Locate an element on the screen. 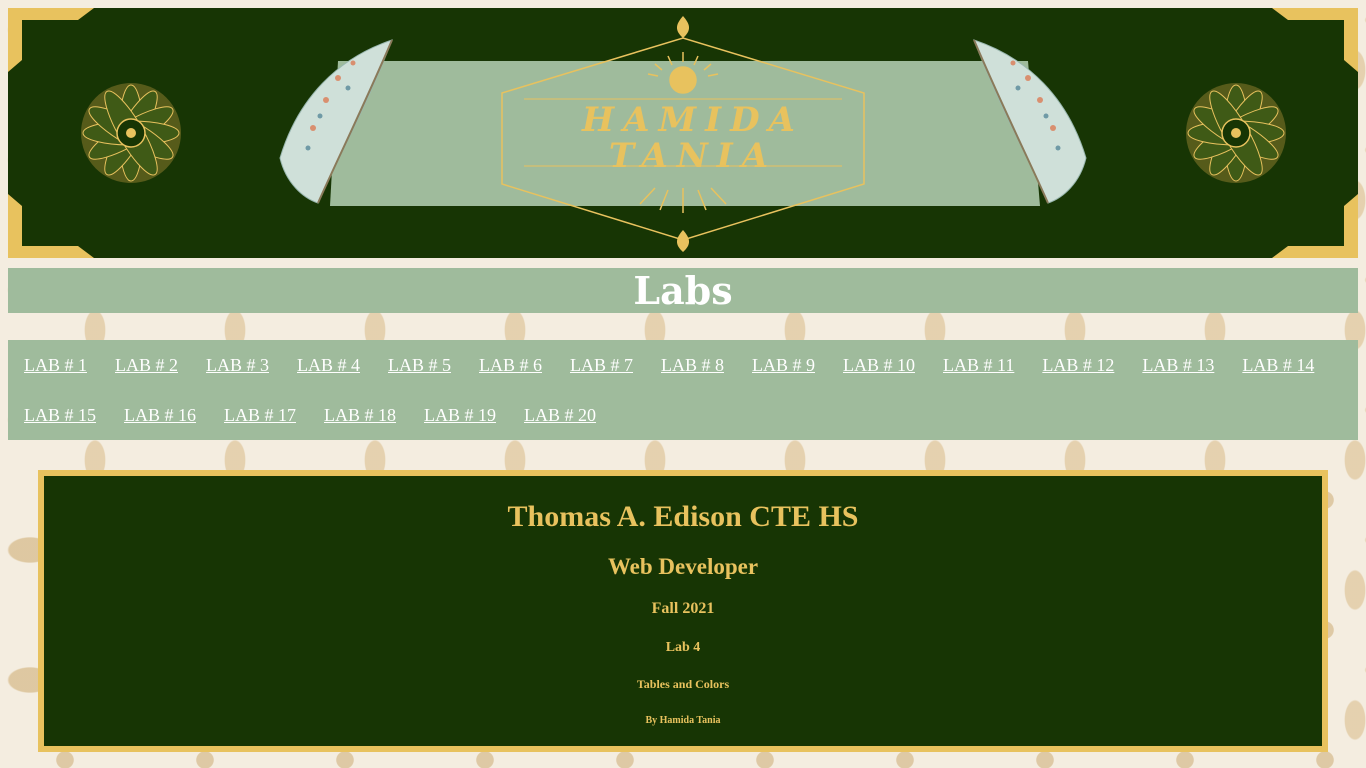  nav-link-lab-17: LAB # 17 is located at coordinates (260, 415).